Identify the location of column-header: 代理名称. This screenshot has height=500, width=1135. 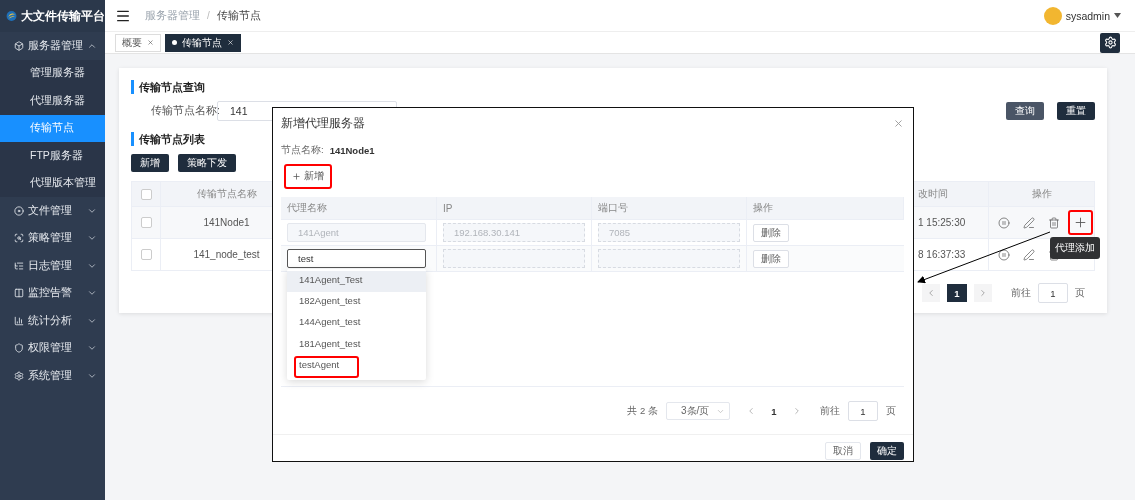
(359, 208).